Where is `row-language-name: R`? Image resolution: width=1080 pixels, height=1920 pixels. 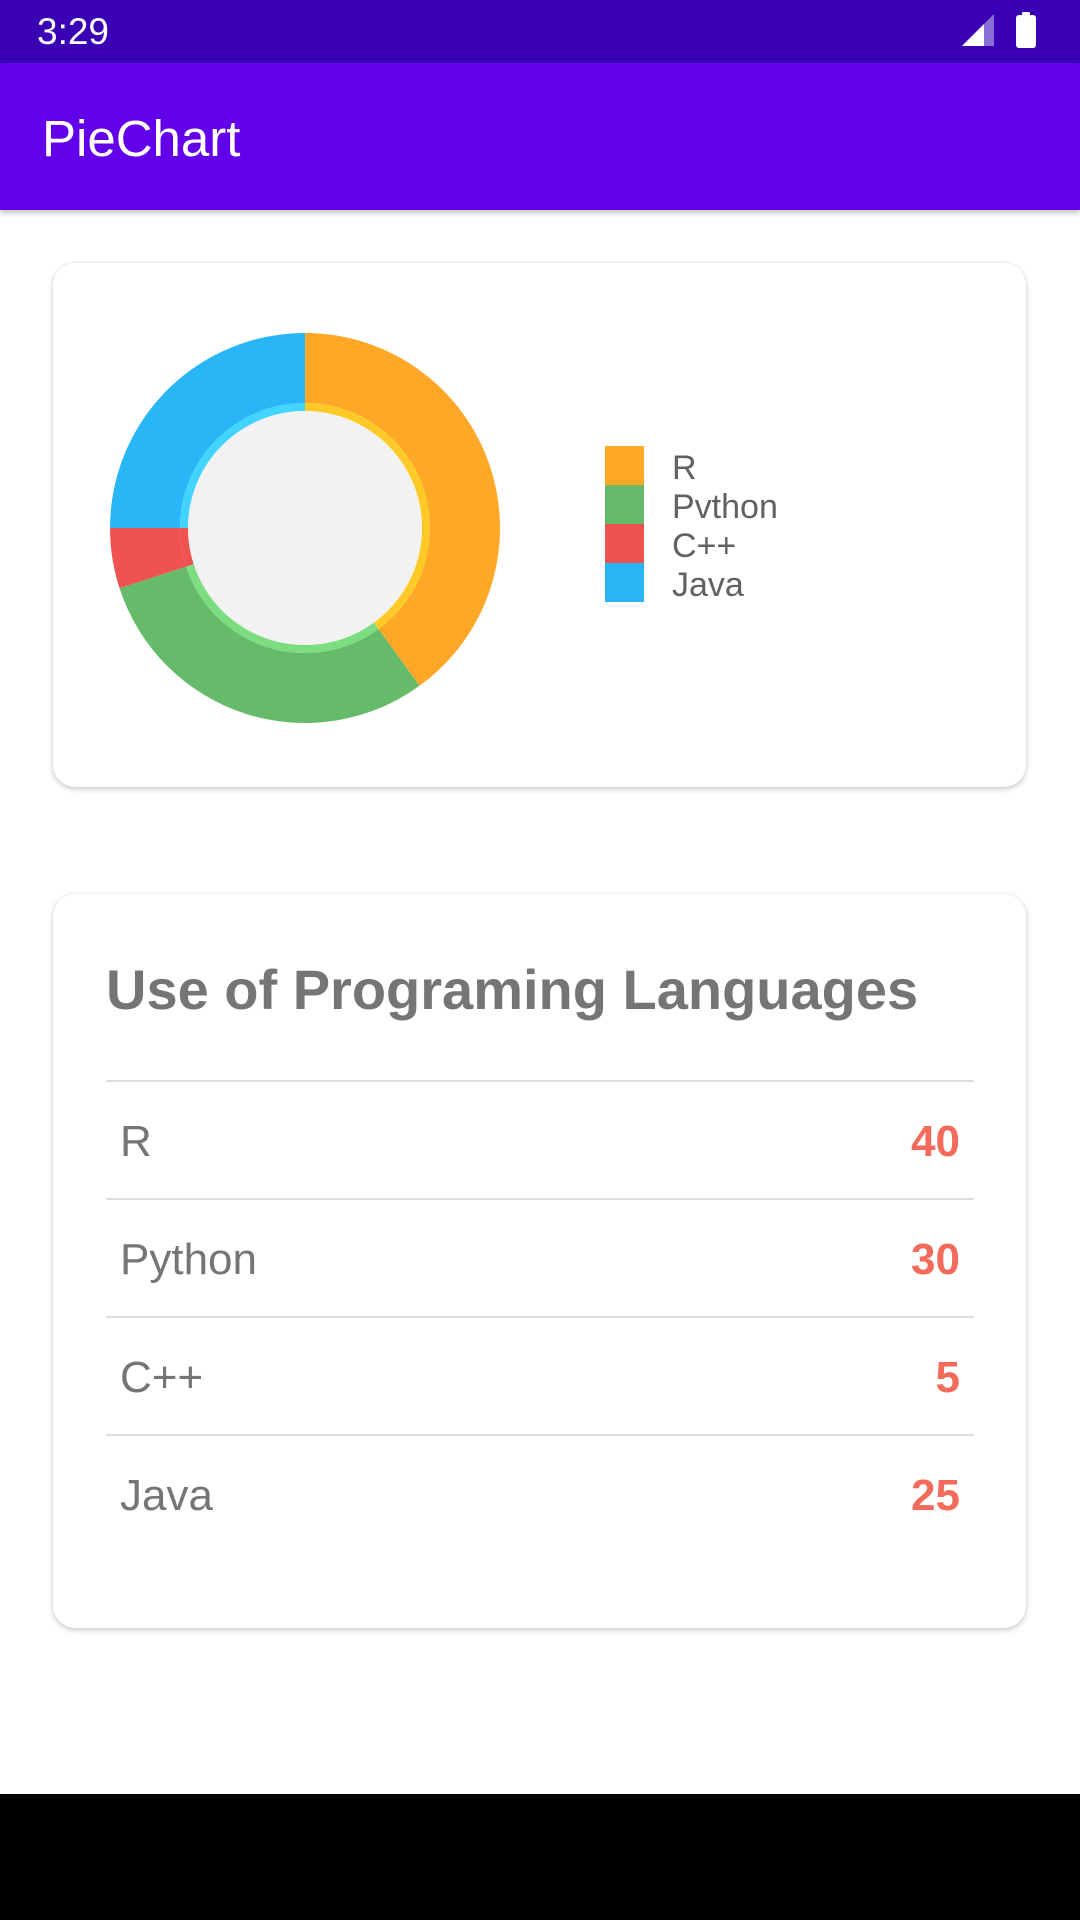 row-language-name: R is located at coordinates (136, 1141).